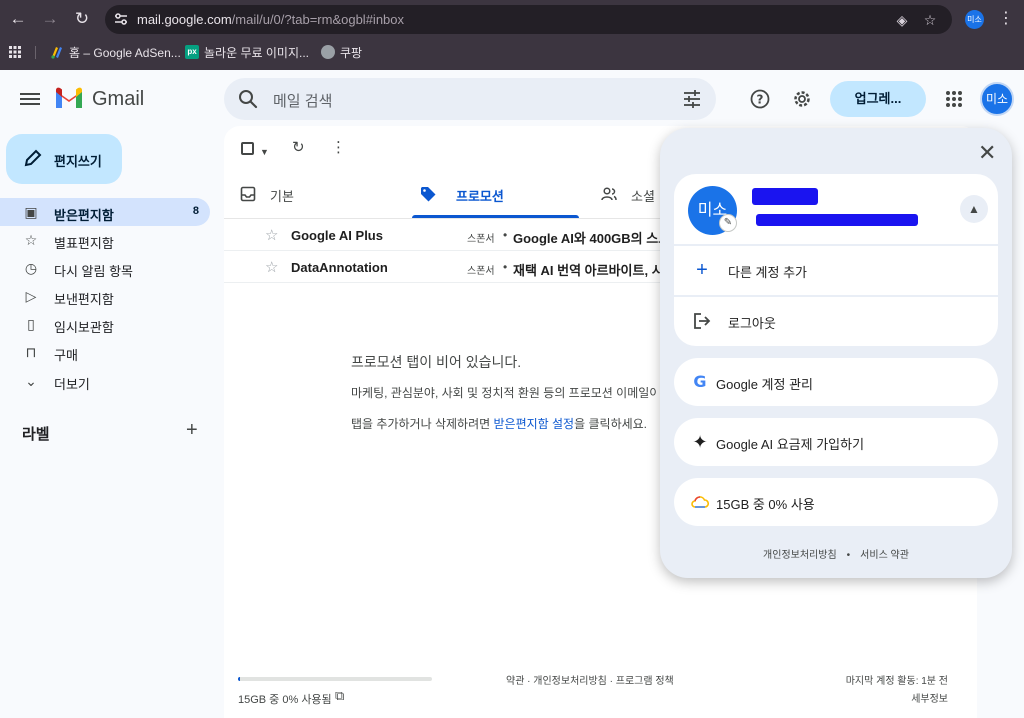  What do you see at coordinates (335, 679) in the screenshot?
I see `storage-progress-bar` at bounding box center [335, 679].